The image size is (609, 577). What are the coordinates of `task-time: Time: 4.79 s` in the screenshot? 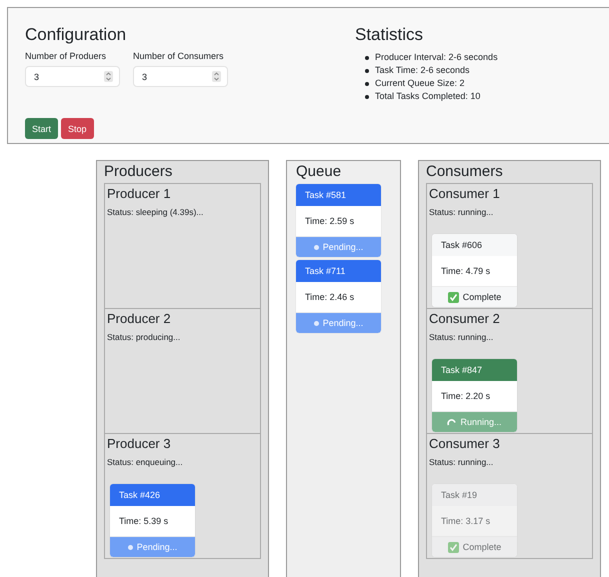 It's located at (465, 271).